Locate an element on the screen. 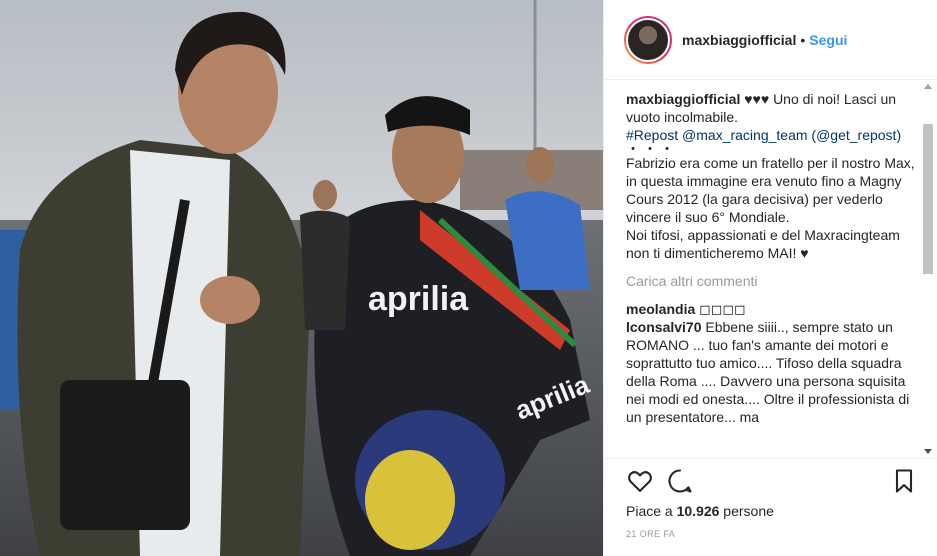 This screenshot has width=937, height=556. bookmark-icon is located at coordinates (904, 481).